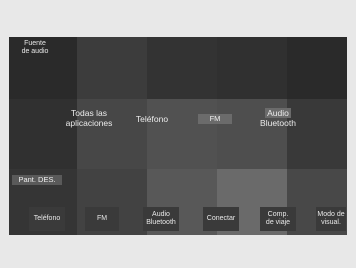 The image size is (356, 268). Describe the element at coordinates (278, 113) in the screenshot. I see `bluetooth-audio-label-line1: Audio` at that location.